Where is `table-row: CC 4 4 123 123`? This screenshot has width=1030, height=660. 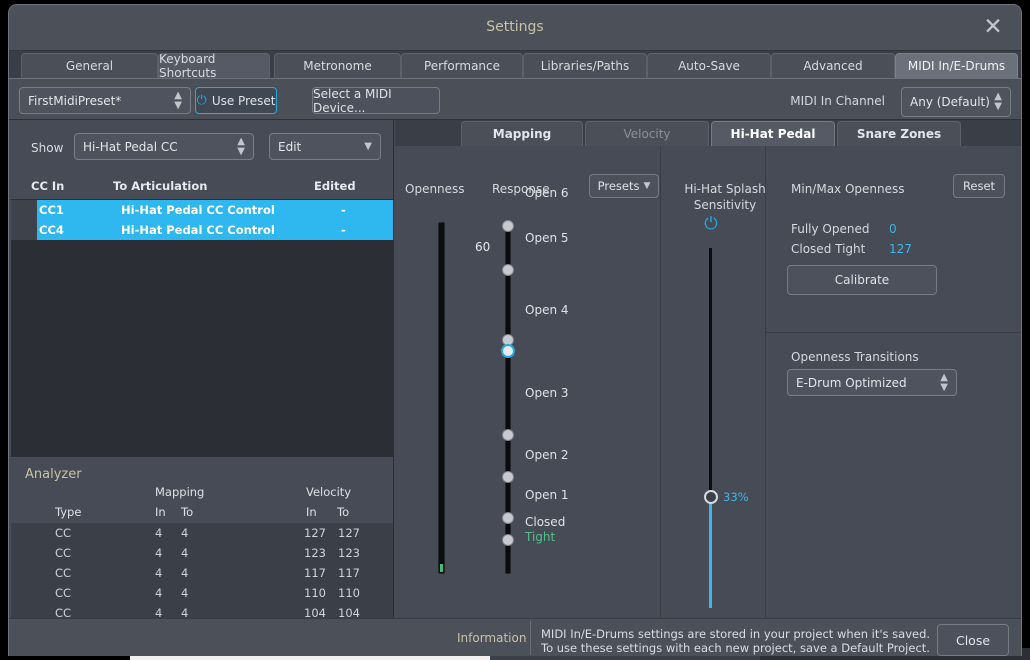 table-row: CC 4 4 123 123 is located at coordinates (202, 553).